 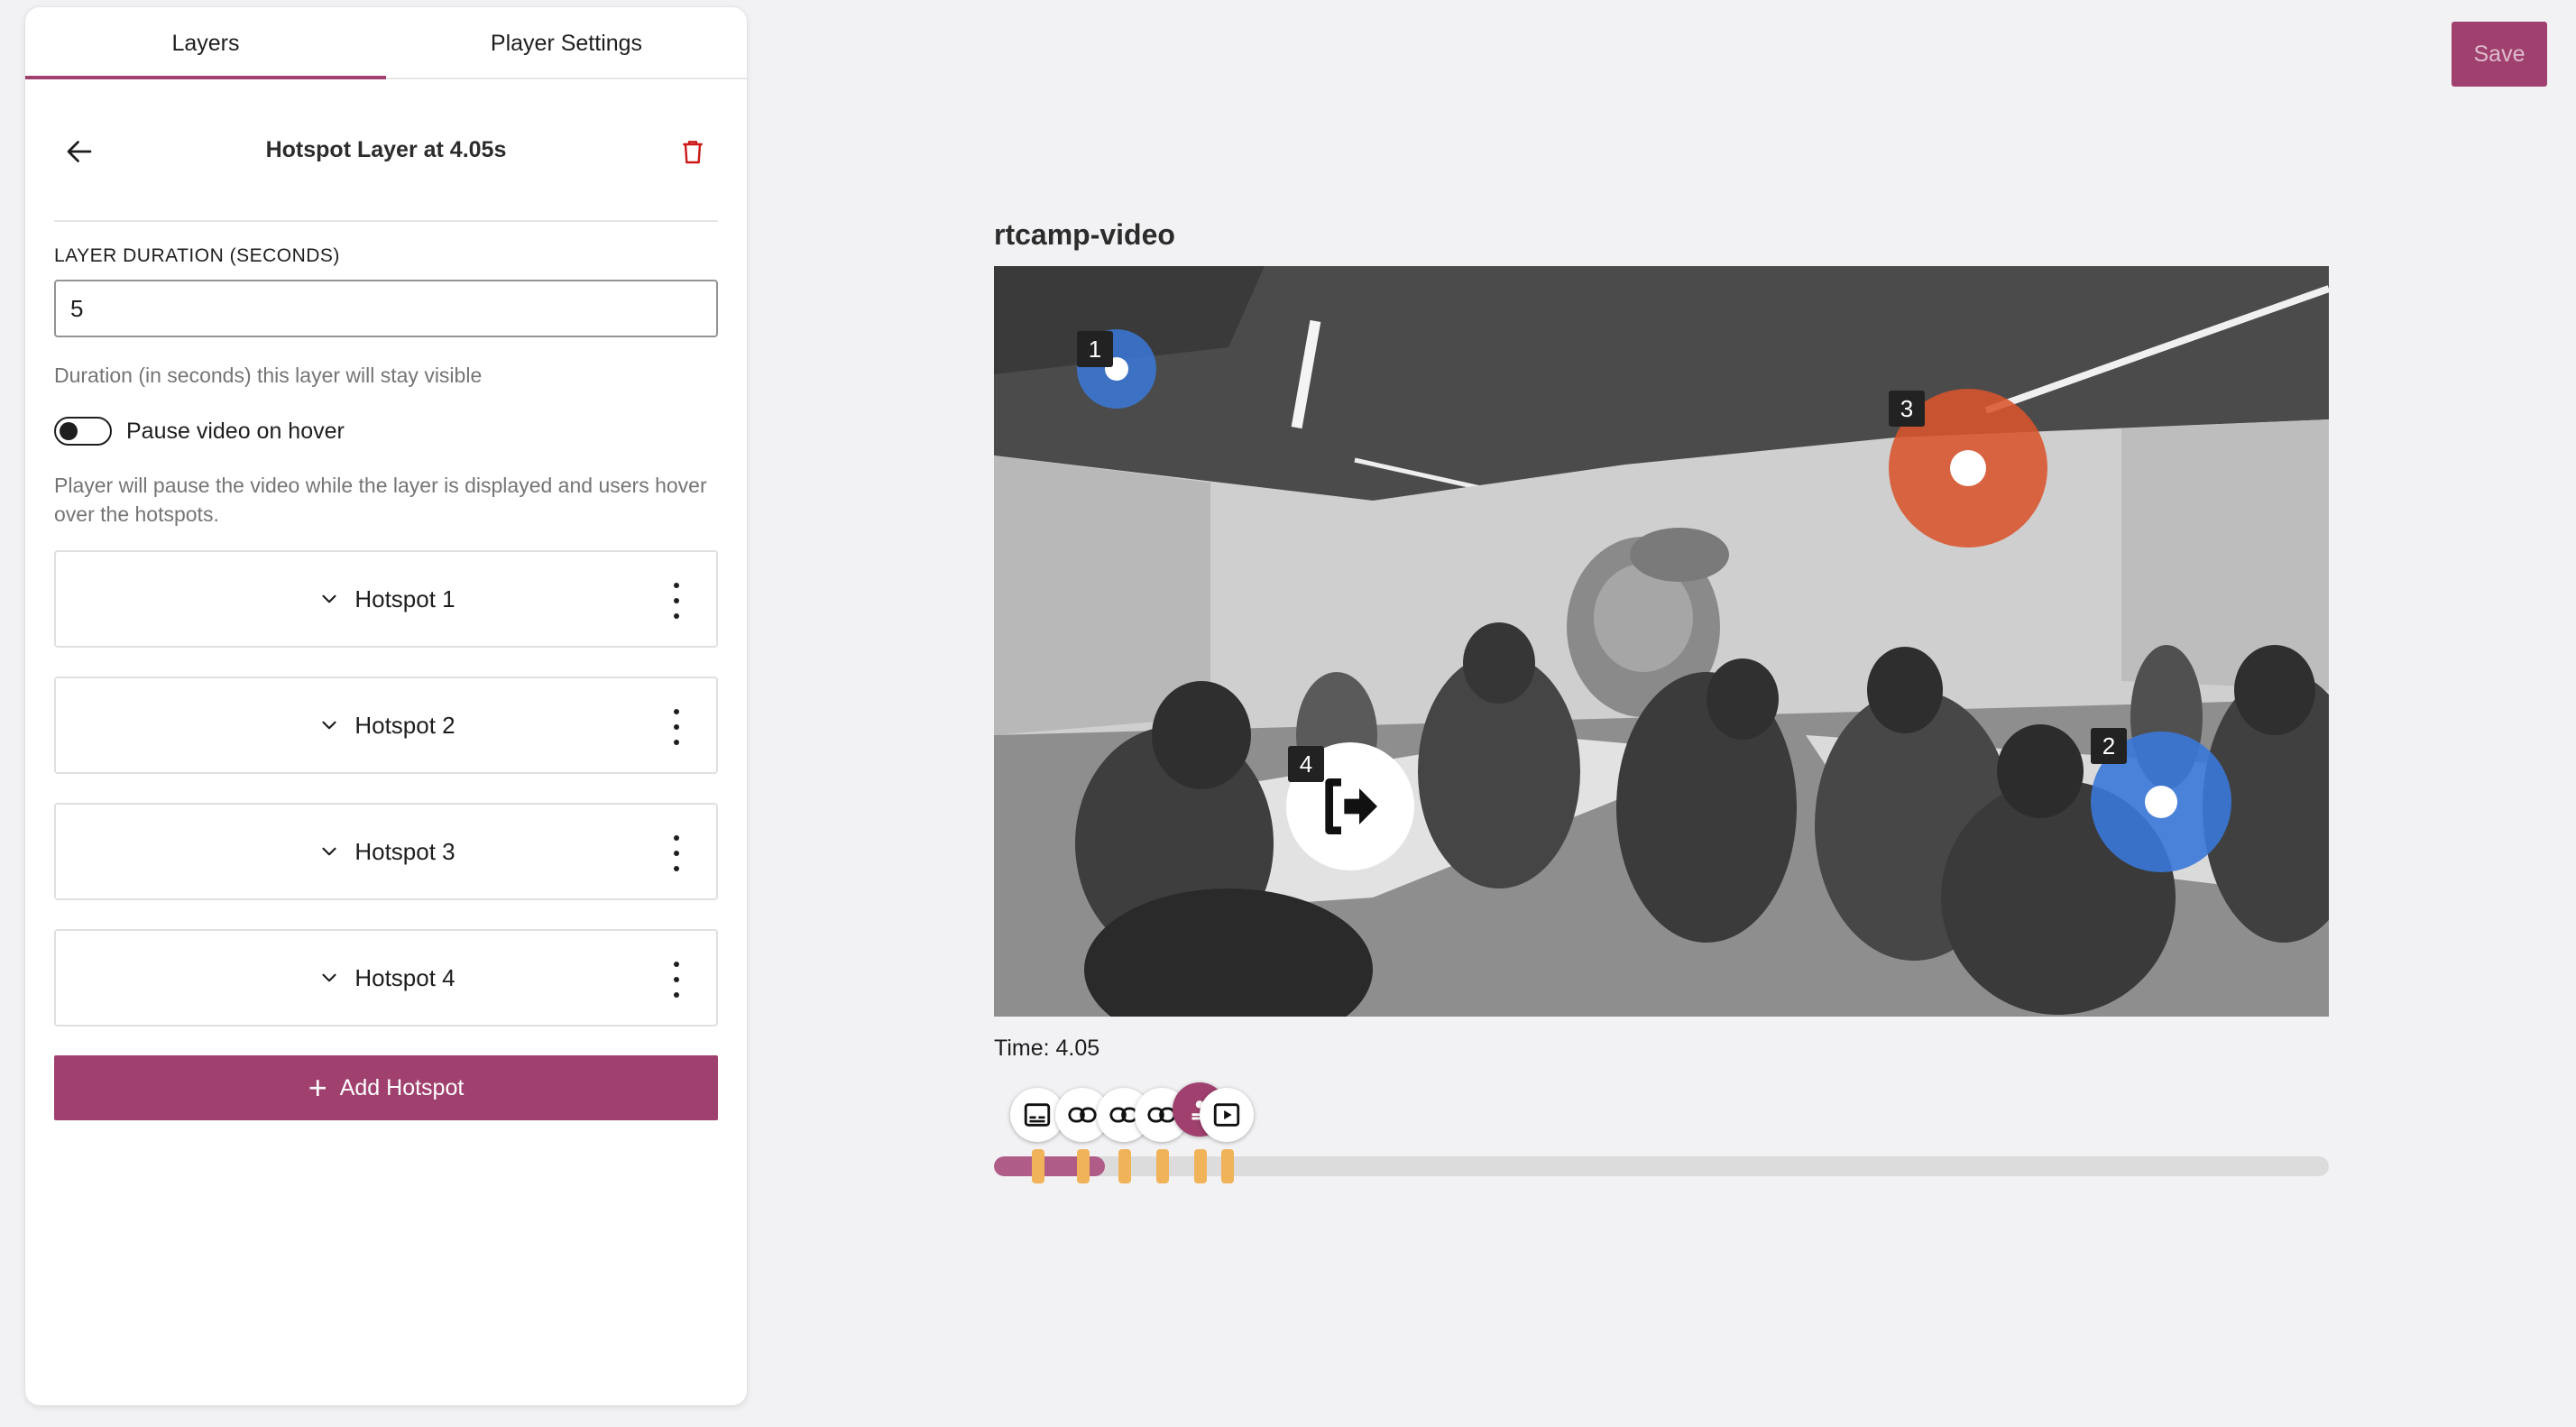 What do you see at coordinates (1037, 1115) in the screenshot?
I see `subtitles-icon` at bounding box center [1037, 1115].